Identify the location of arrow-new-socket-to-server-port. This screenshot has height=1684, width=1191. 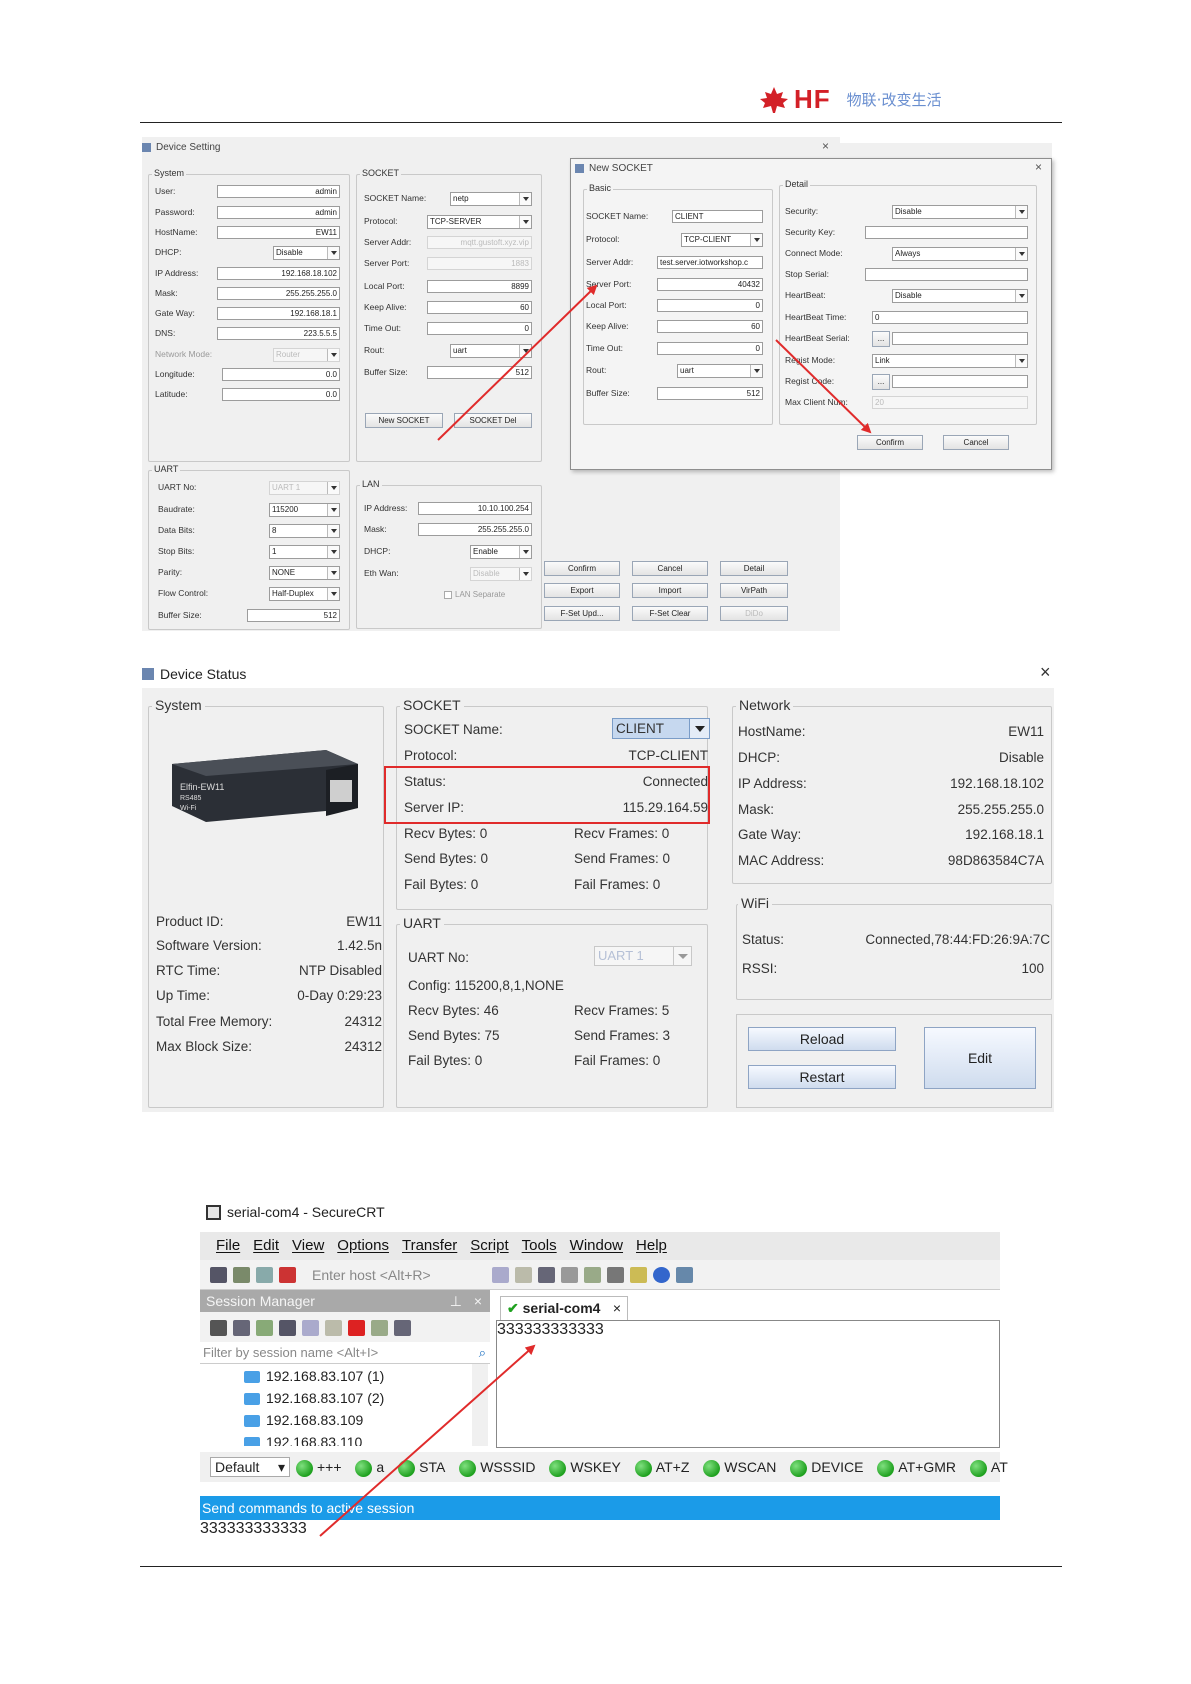
(517, 362).